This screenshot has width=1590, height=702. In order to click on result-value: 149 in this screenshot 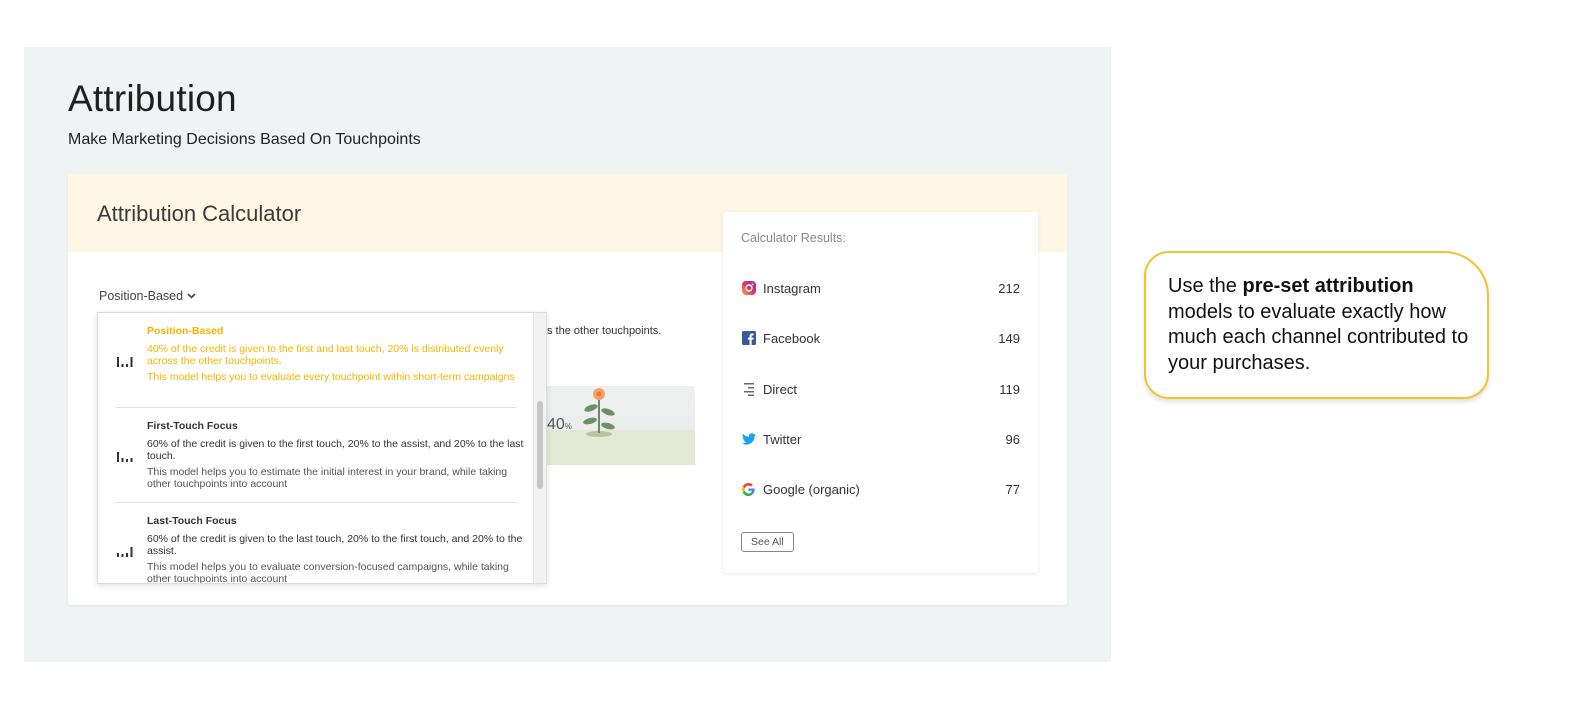, I will do `click(1009, 338)`.